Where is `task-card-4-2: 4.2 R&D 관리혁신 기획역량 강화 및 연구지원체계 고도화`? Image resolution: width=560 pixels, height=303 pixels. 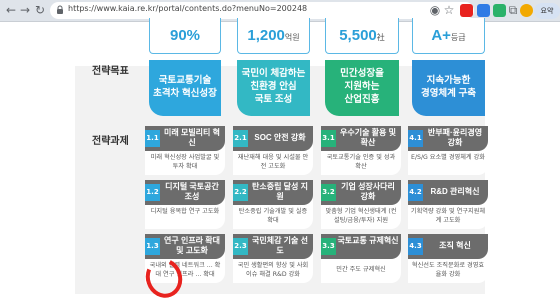 task-card-4-2: 4.2 R&D 관리혁신 기획역량 강화 및 연구지원체계 고도화 is located at coordinates (448, 204).